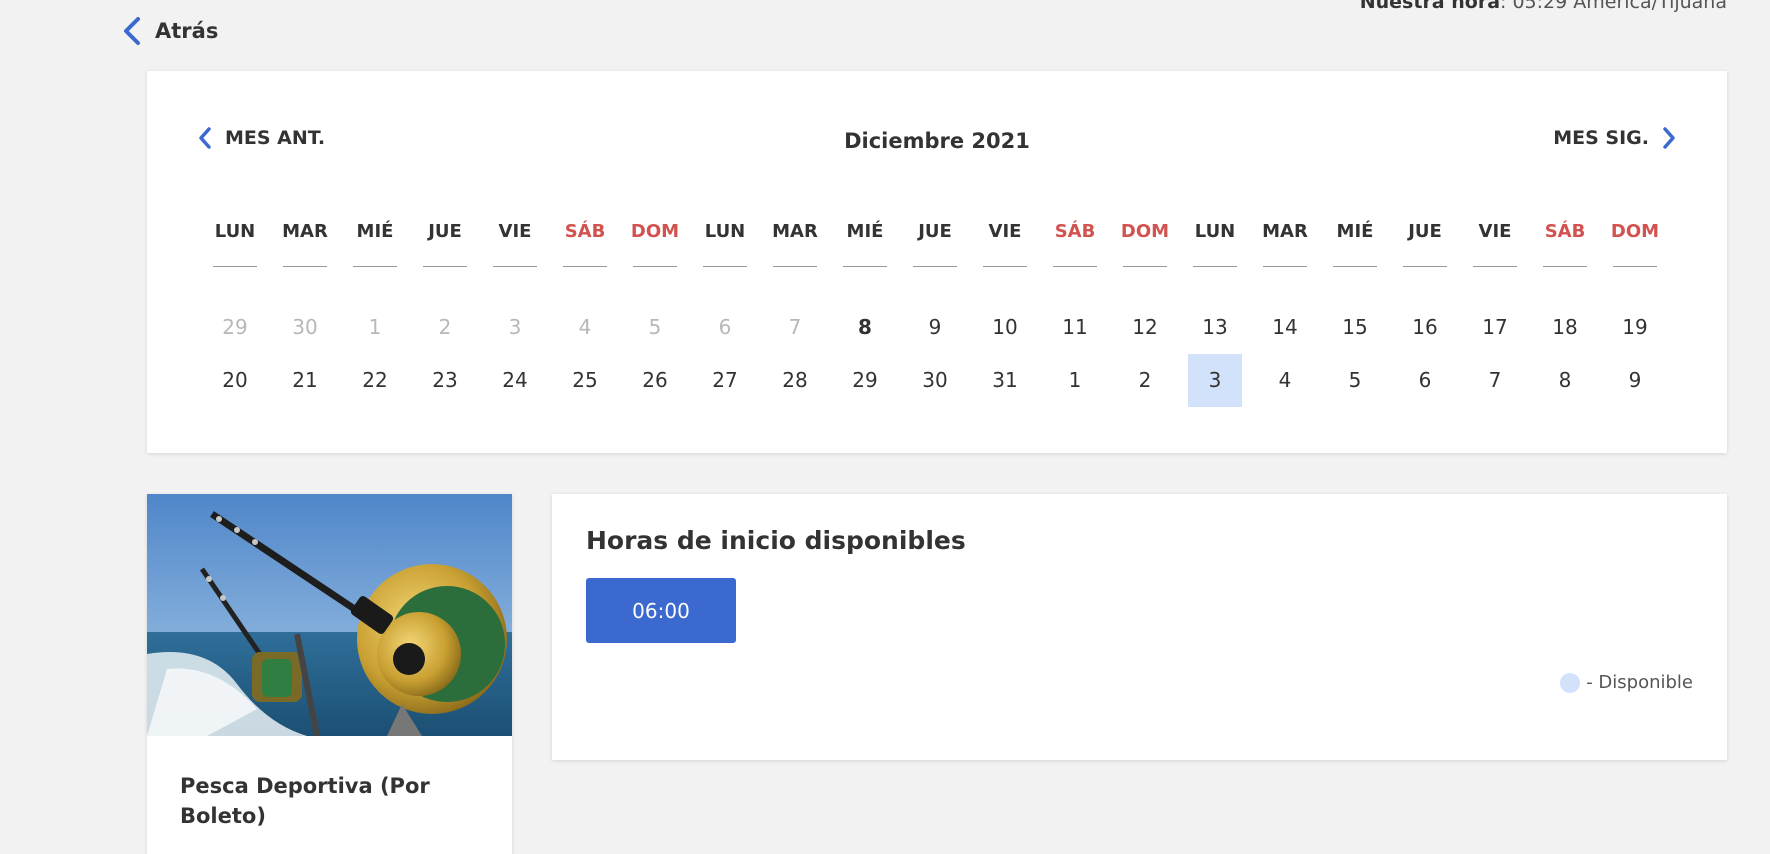 Image resolution: width=1770 pixels, height=854 pixels. What do you see at coordinates (1430, 6) in the screenshot?
I see `current-time-label: Nuestra hora` at bounding box center [1430, 6].